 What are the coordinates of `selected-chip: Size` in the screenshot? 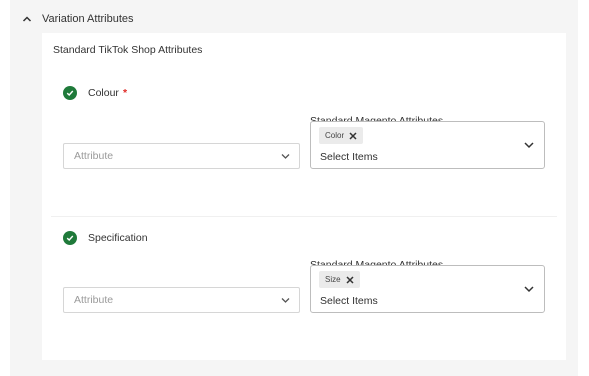 It's located at (339, 279).